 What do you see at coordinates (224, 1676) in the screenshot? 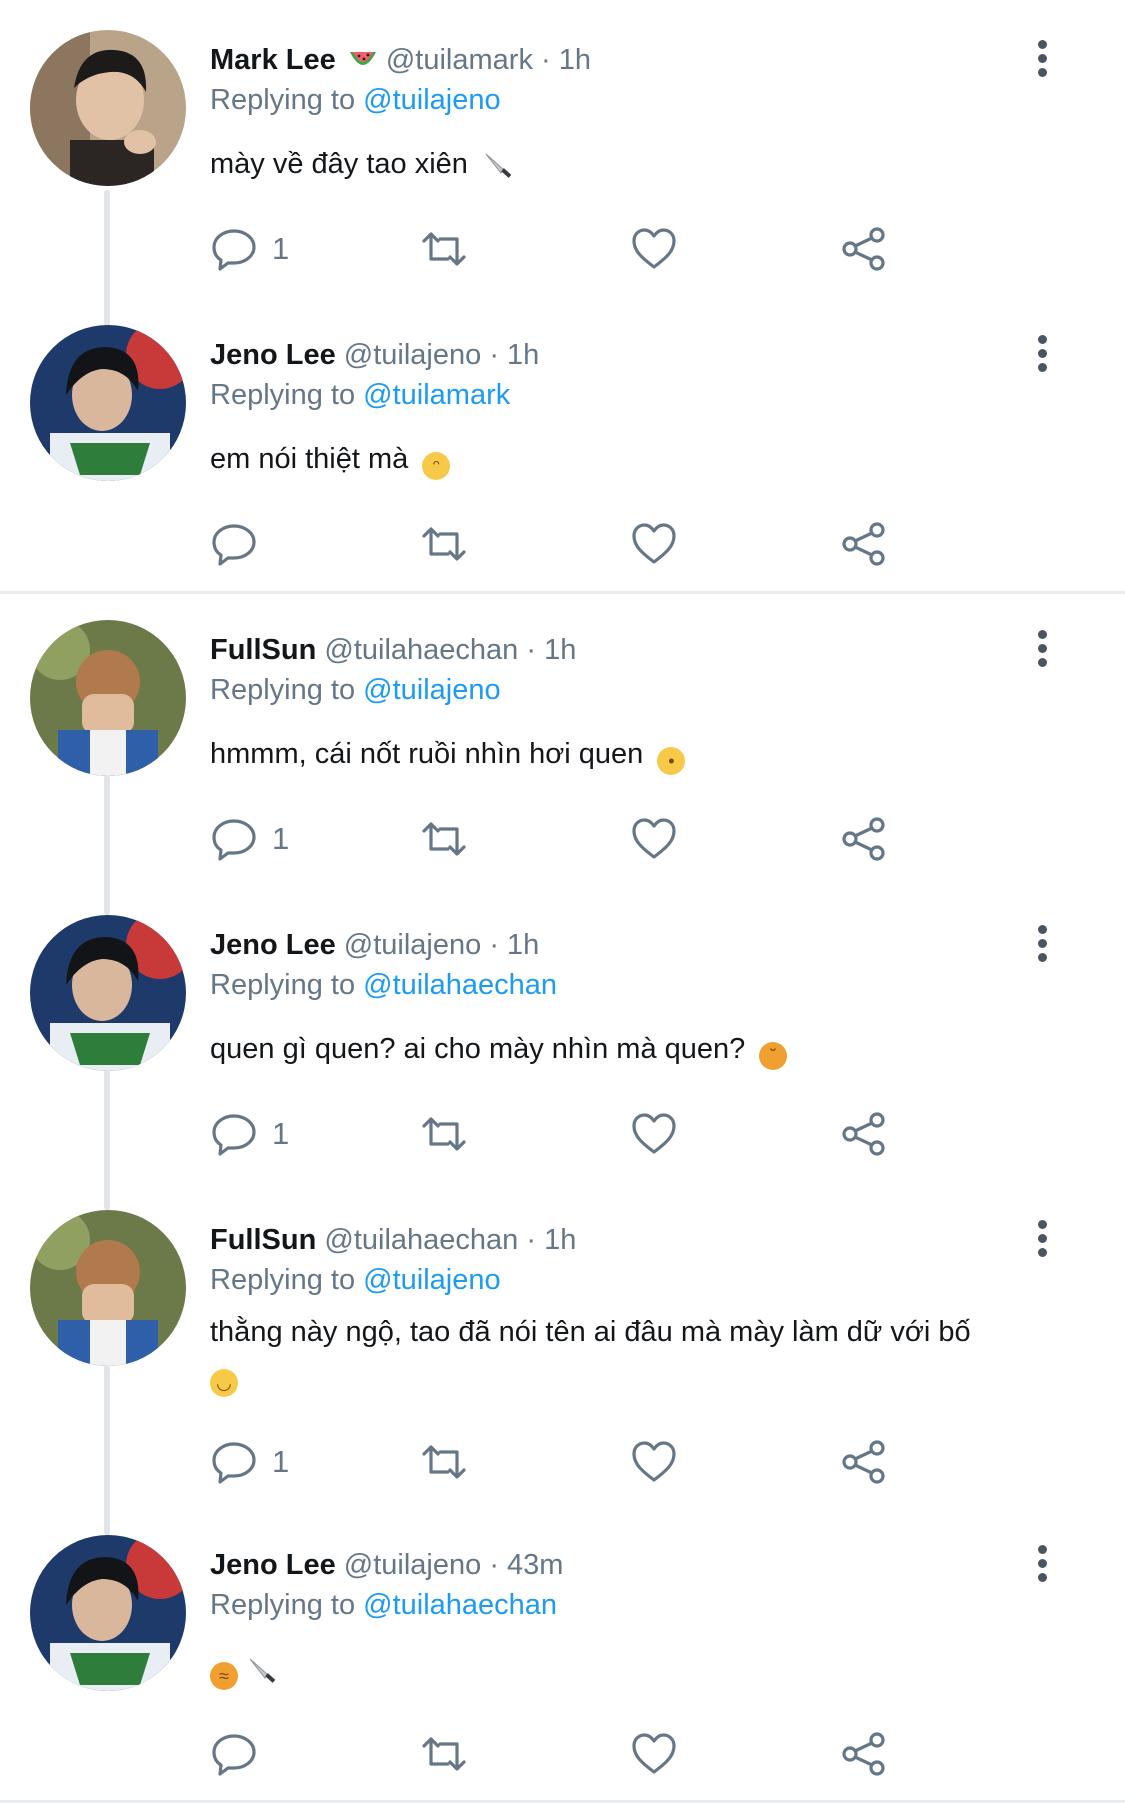
I see `steam-face-icon: ≈` at bounding box center [224, 1676].